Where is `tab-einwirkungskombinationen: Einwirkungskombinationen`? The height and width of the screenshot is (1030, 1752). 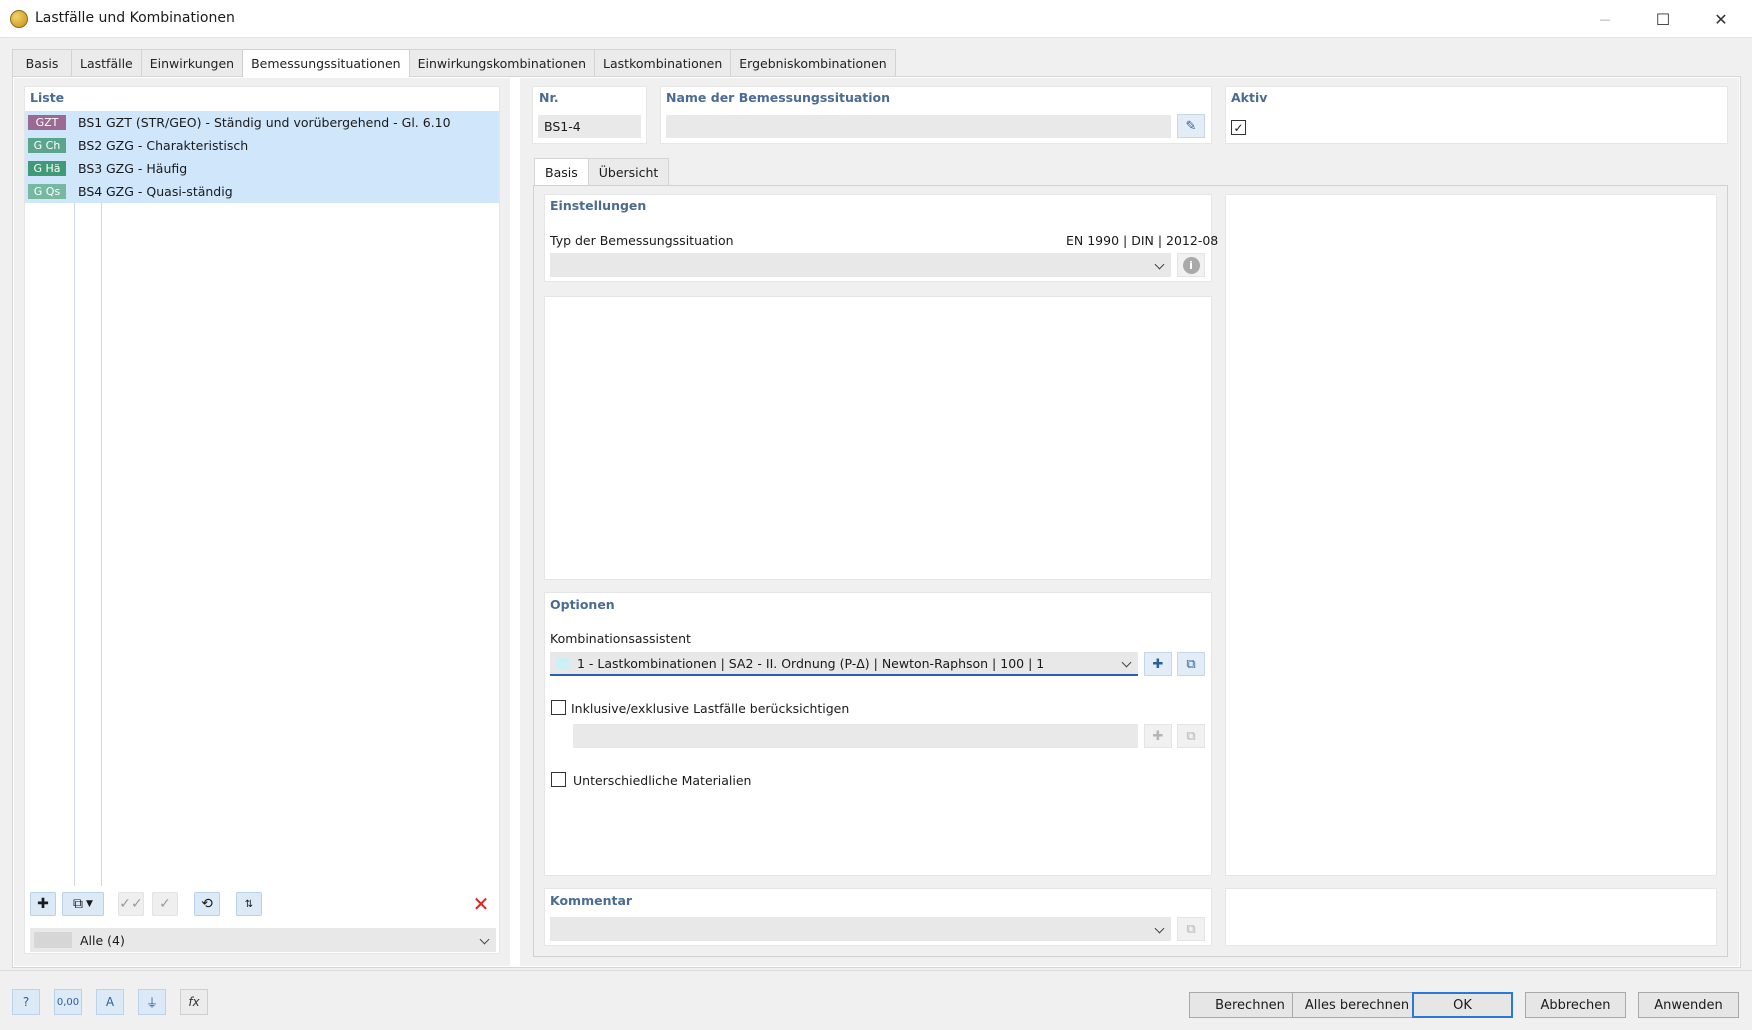 tab-einwirkungskombinationen: Einwirkungskombinationen is located at coordinates (502, 62).